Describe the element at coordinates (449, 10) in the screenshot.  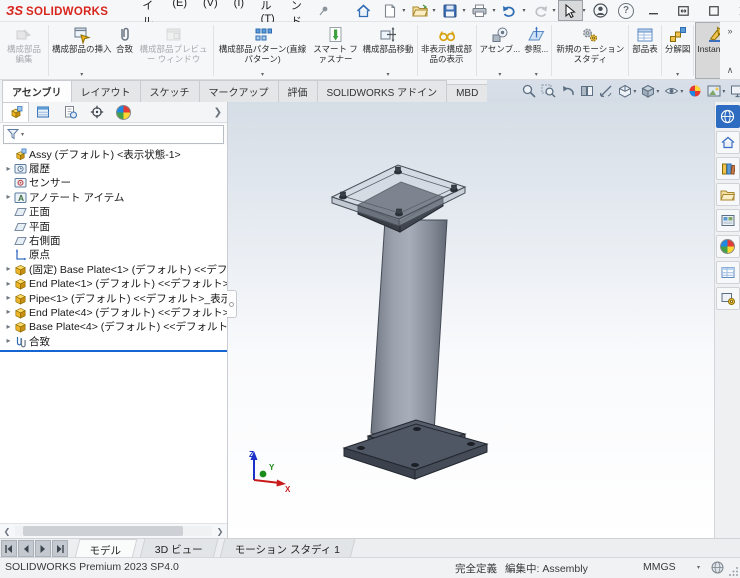
I see `save-button` at that location.